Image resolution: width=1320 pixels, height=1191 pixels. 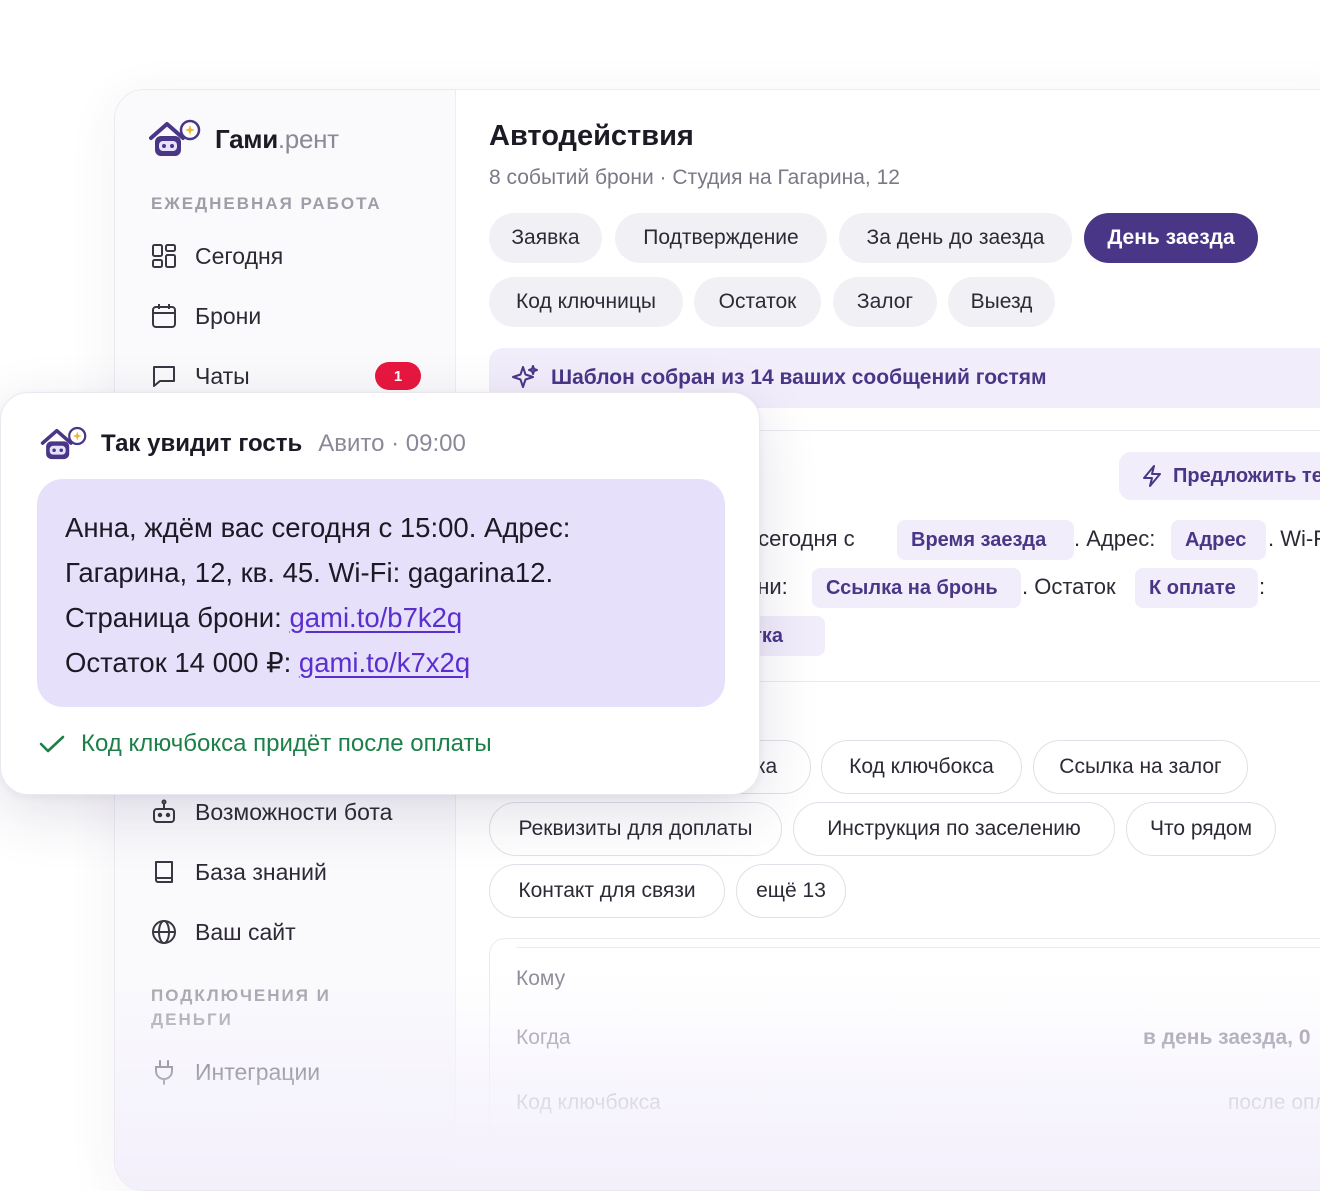 I want to click on tab-day-before: За день до заезда, so click(x=955, y=238).